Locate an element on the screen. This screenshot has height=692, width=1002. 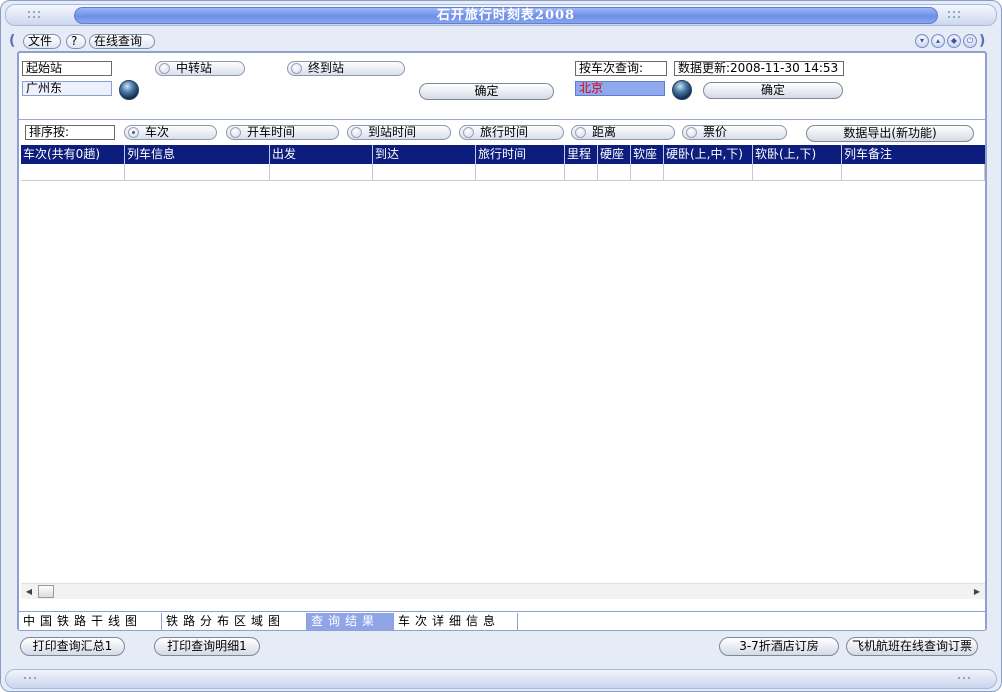
column-header-depart: 出发 is located at coordinates (321, 154).